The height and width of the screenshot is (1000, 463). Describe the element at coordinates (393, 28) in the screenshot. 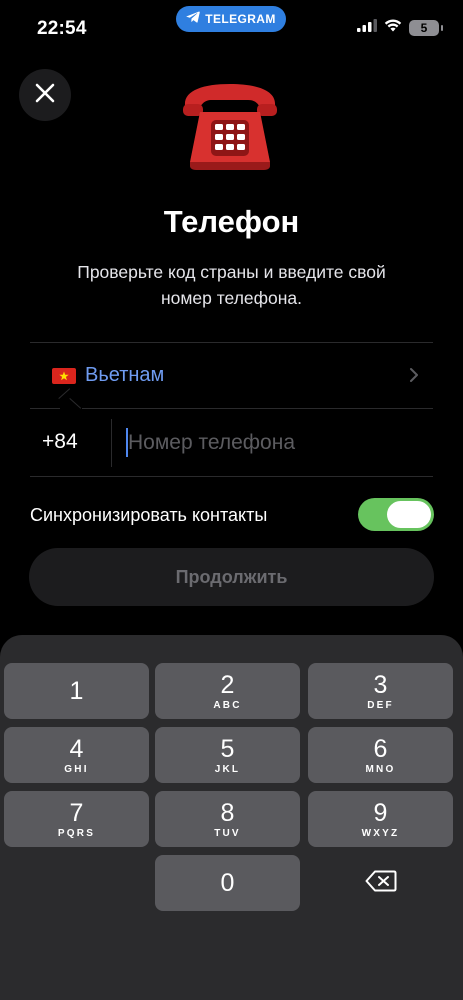

I see `wifi-icon` at that location.